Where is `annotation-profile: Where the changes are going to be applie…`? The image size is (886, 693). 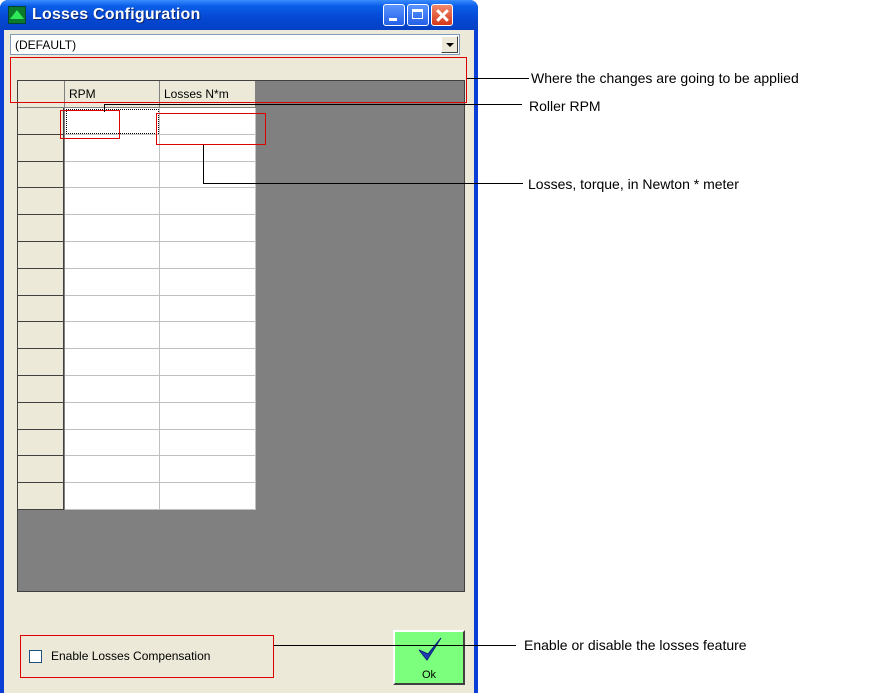 annotation-profile: Where the changes are going to be applie… is located at coordinates (665, 78).